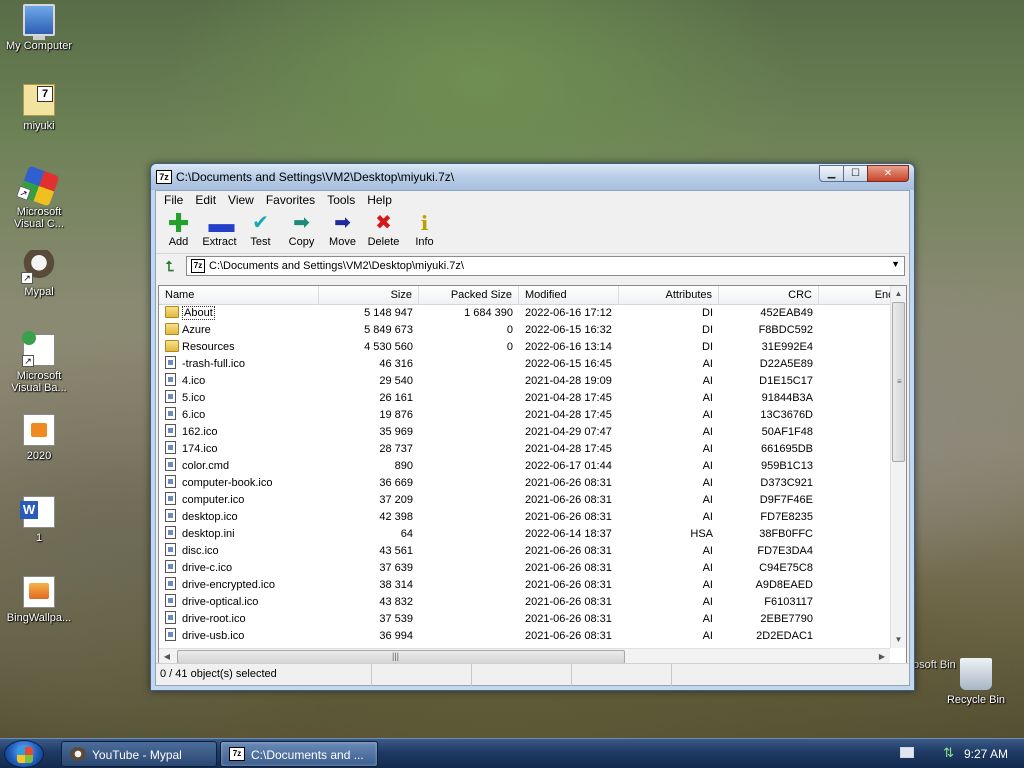 Image resolution: width=1024 pixels, height=768 pixels. Describe the element at coordinates (948, 753) in the screenshot. I see `network-icon: ⇅` at that location.